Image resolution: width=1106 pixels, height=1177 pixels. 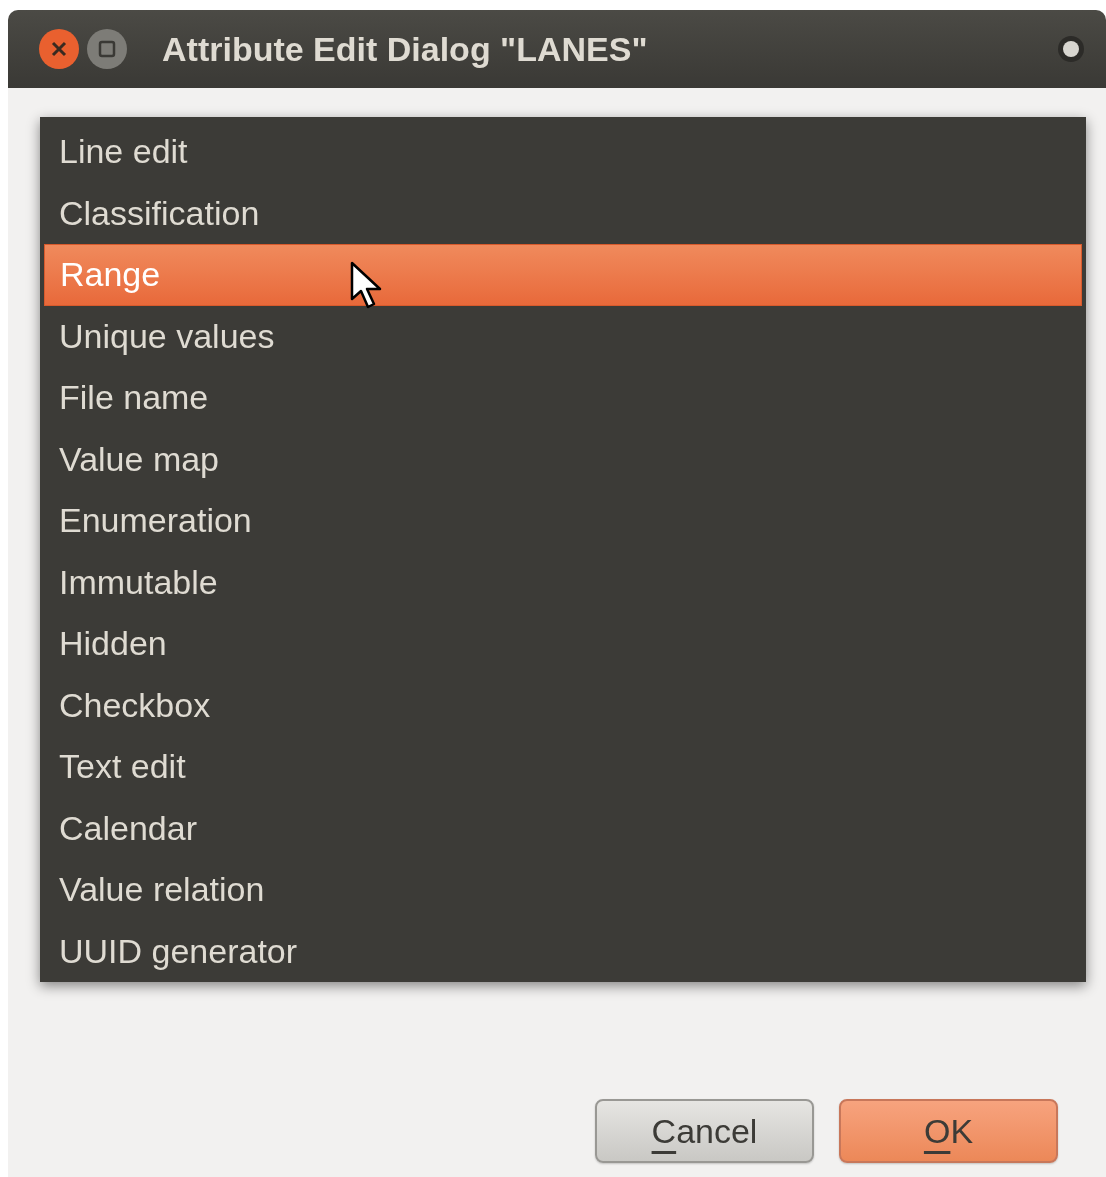 What do you see at coordinates (59, 49) in the screenshot?
I see `close-icon` at bounding box center [59, 49].